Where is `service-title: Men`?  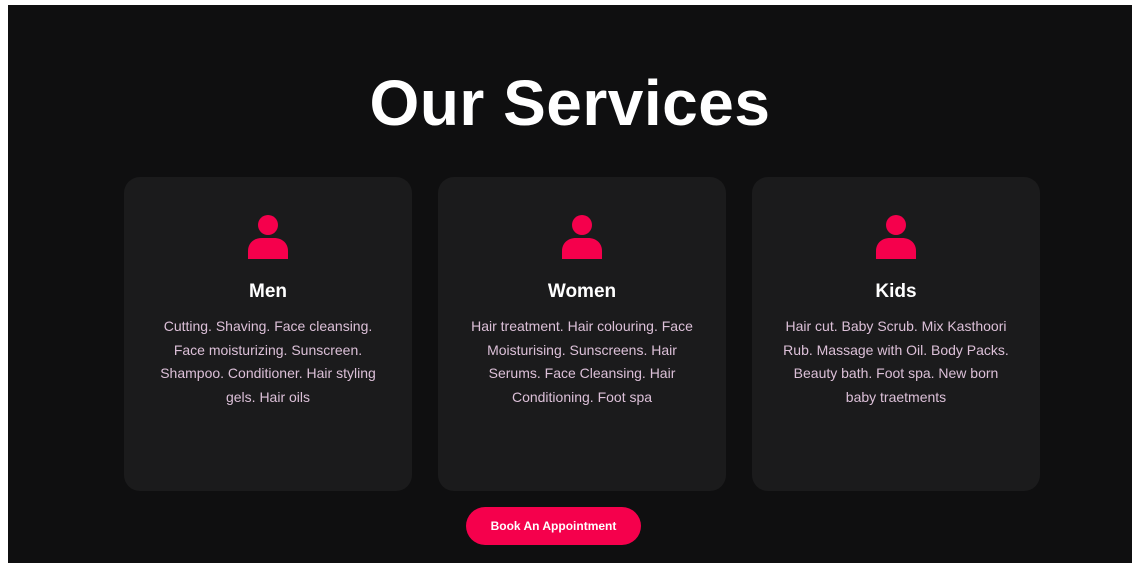 service-title: Men is located at coordinates (268, 291).